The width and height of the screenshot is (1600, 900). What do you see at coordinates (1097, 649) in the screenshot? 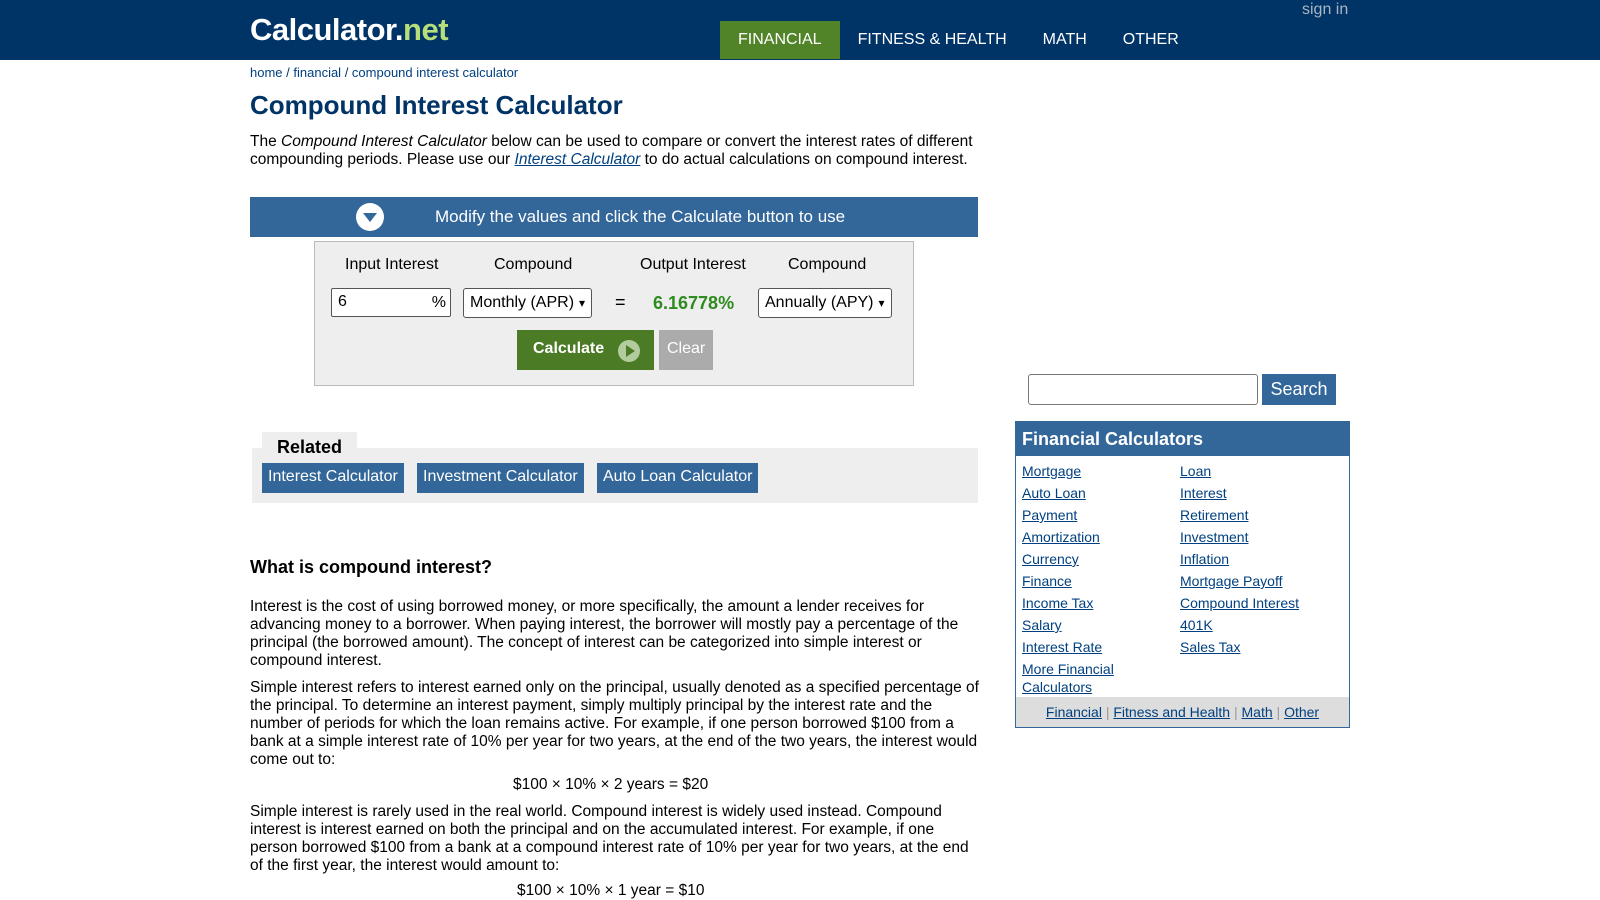
I see `link-interest-rate: Interest Rate` at bounding box center [1097, 649].